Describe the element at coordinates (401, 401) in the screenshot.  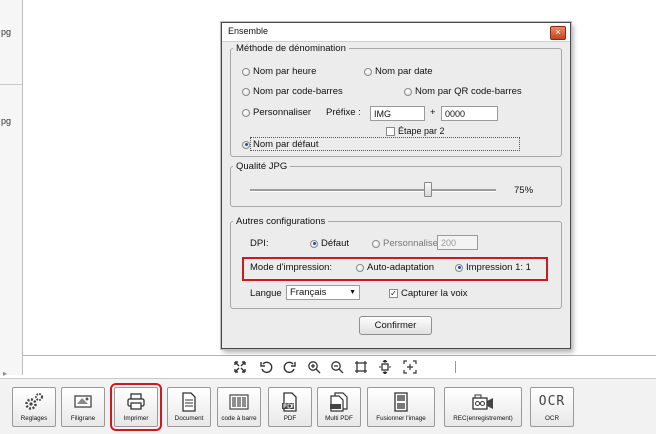
I see `merge-image-icon` at that location.